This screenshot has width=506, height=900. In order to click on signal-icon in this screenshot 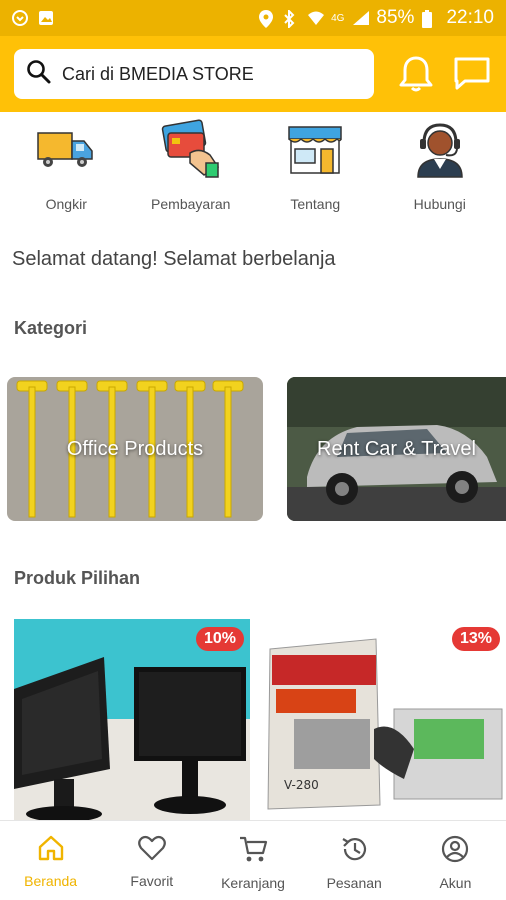, I will do `click(361, 18)`.